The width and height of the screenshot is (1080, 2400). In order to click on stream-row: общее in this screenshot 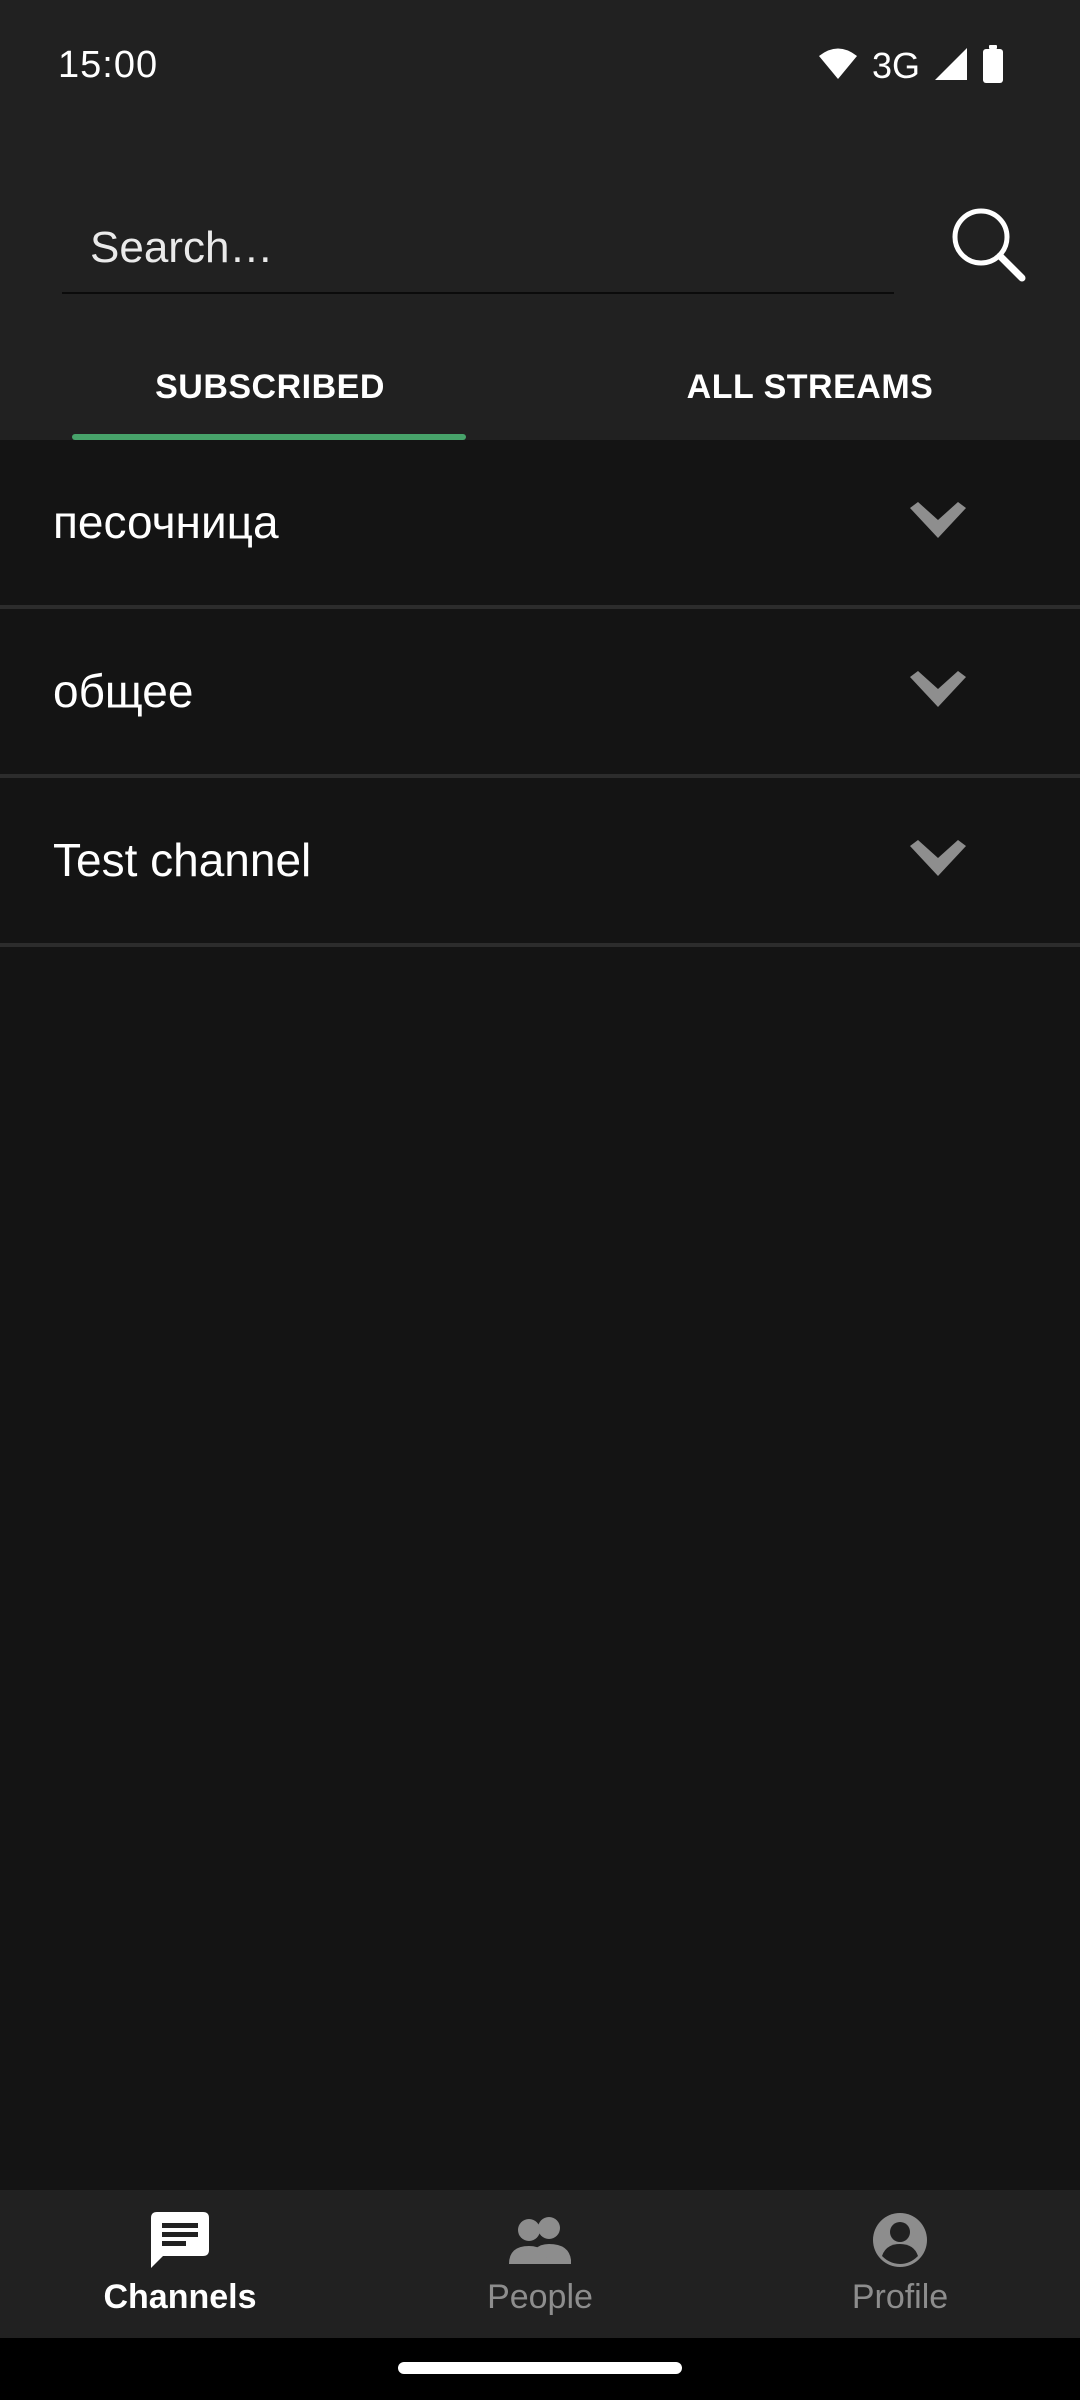, I will do `click(540, 693)`.